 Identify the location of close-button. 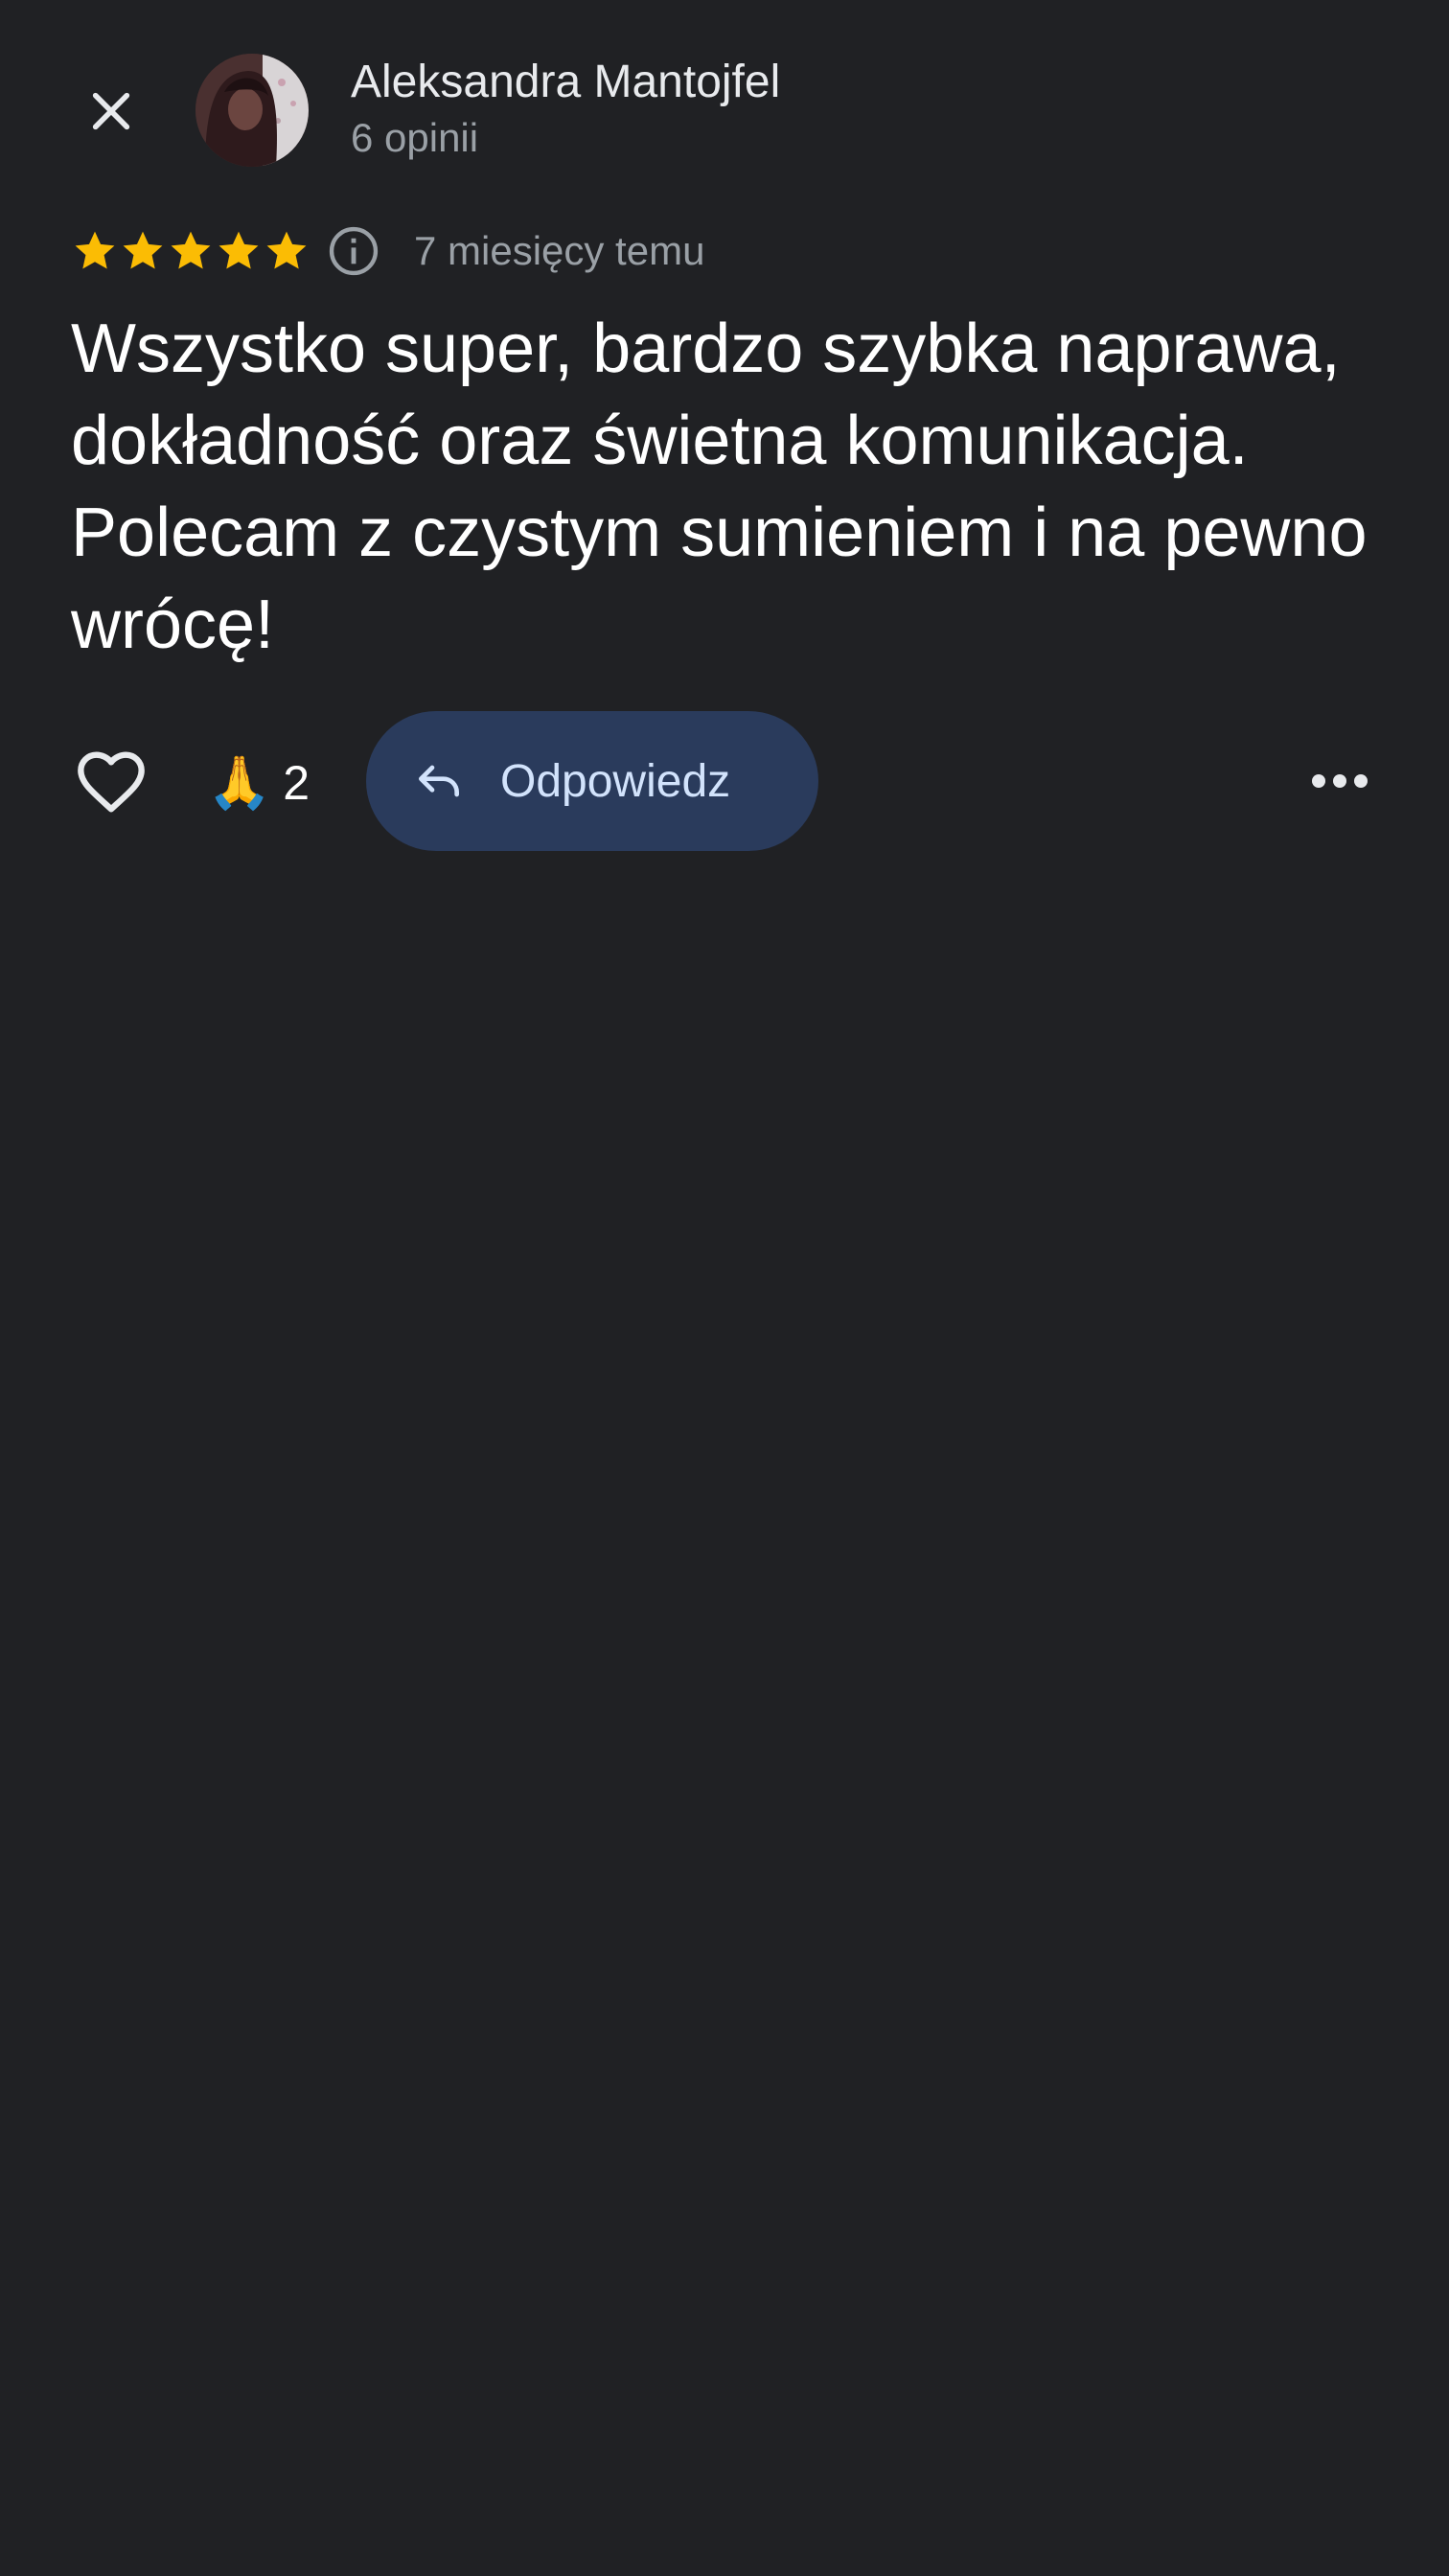
(111, 111).